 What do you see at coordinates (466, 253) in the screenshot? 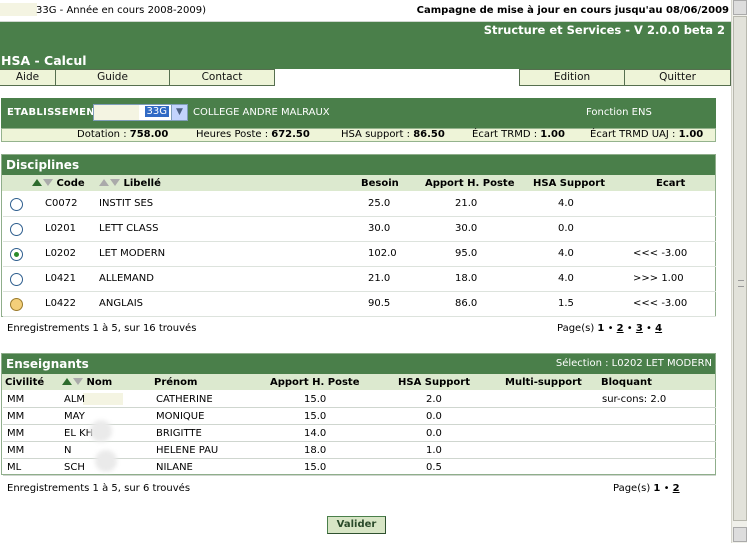
I see `cell-apport: 95.0` at bounding box center [466, 253].